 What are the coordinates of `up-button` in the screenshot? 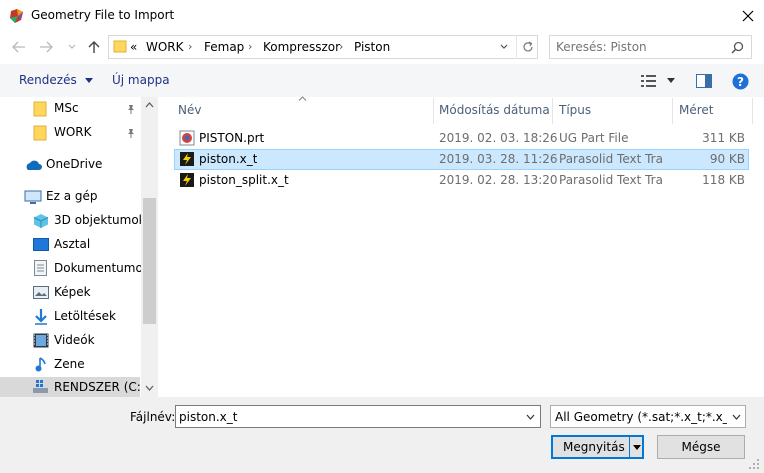 It's located at (94, 47).